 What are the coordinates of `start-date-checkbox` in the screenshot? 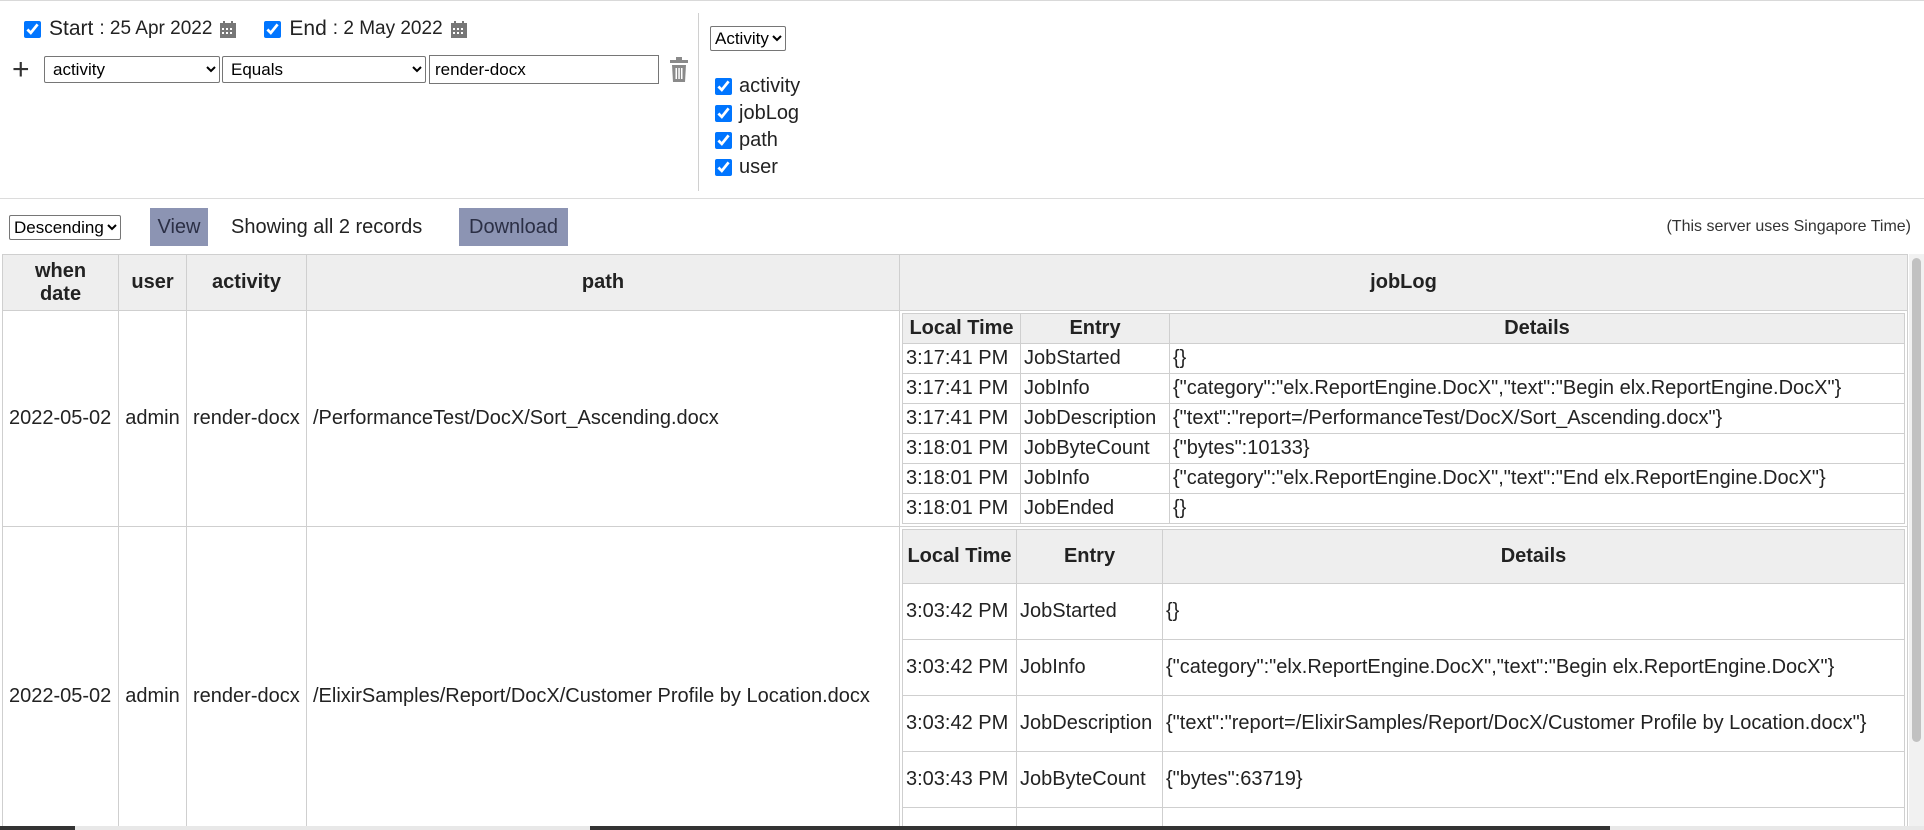 It's located at (32, 29).